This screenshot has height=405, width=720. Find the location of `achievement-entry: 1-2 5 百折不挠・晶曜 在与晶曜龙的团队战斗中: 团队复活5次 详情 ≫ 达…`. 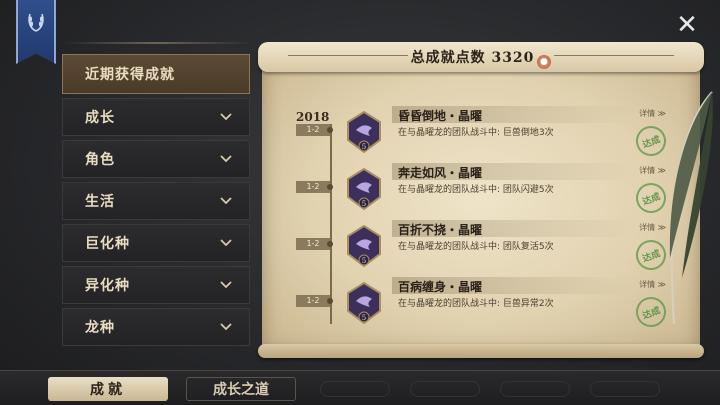

achievement-entry: 1-2 5 百折不挠・晶曜 在与晶曜龙的团队战斗中: 团队复活5次 详情 ≫ 达… is located at coordinates (492, 247).